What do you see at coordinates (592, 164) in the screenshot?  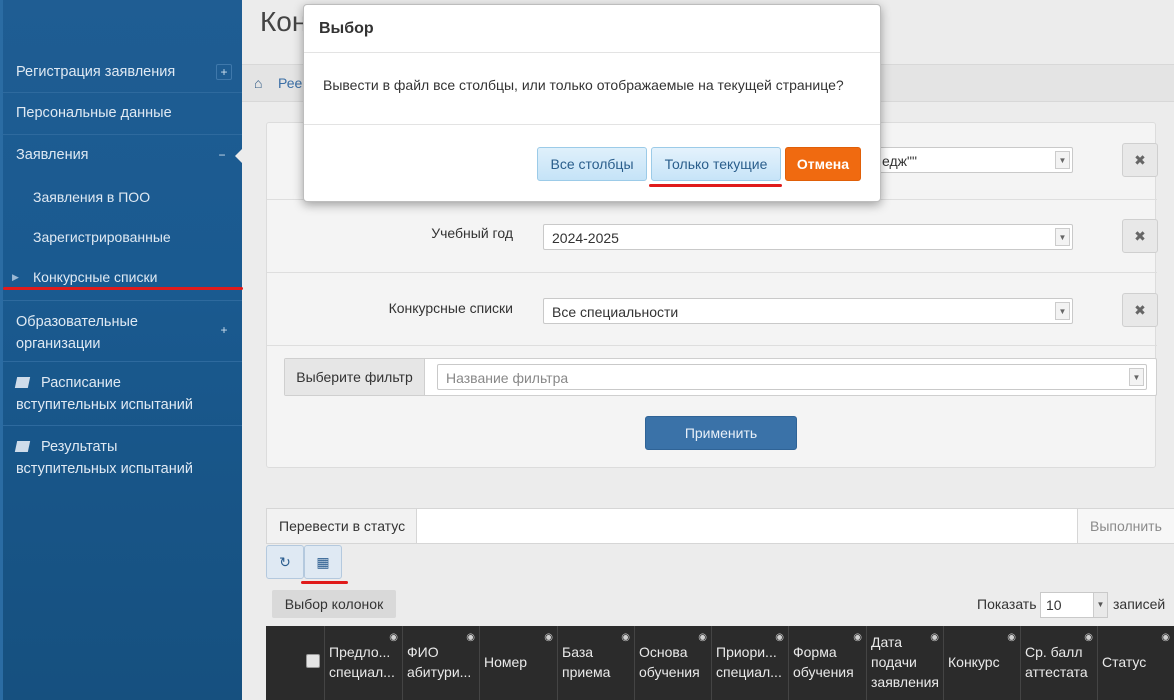 I see `all-columns-button: Все столбцы` at bounding box center [592, 164].